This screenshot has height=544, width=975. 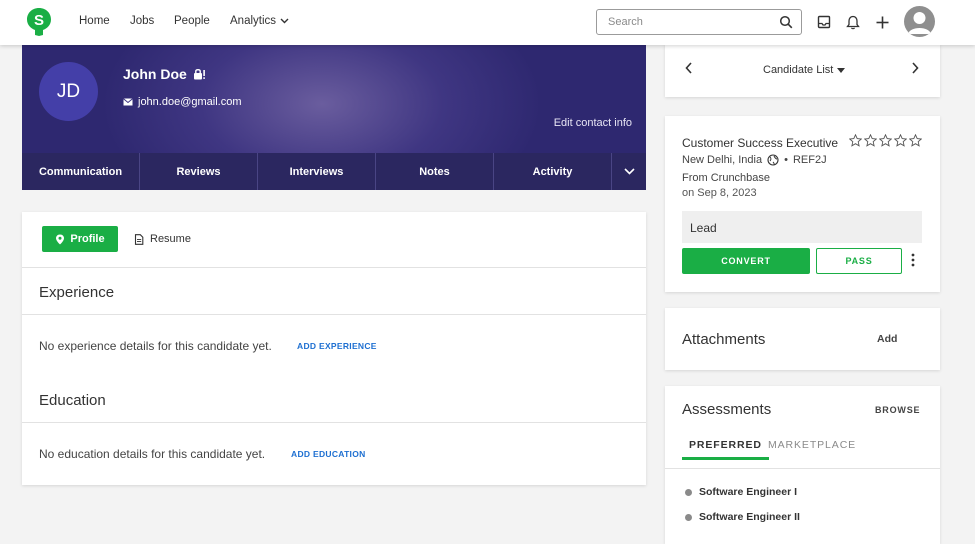 I want to click on assessment-item: Software Engineer I, so click(x=741, y=492).